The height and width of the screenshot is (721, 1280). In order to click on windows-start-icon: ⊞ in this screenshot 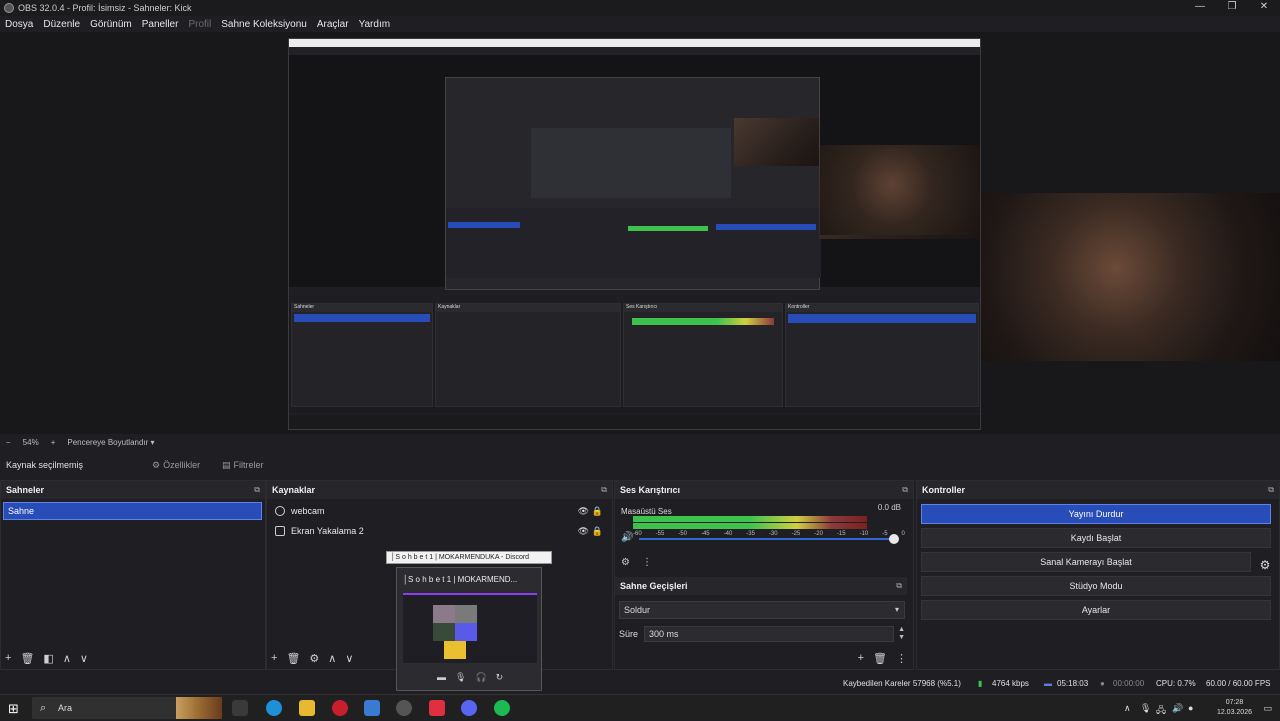, I will do `click(13, 709)`.